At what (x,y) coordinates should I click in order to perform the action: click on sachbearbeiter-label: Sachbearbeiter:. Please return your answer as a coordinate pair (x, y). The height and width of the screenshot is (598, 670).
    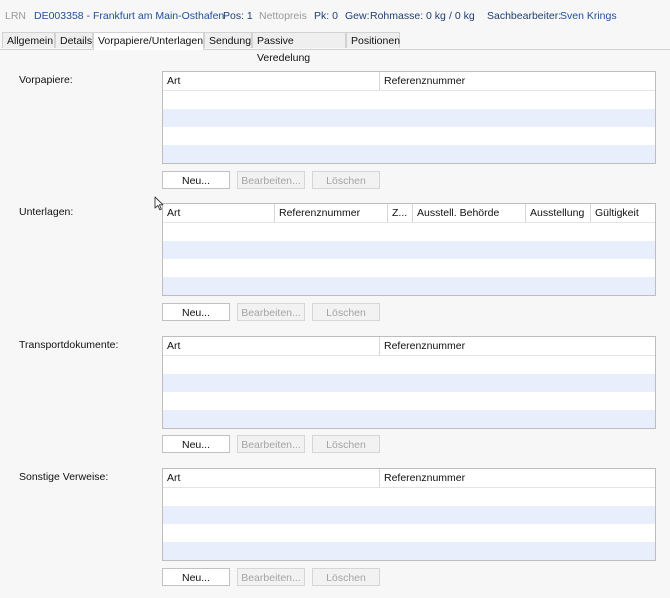
    Looking at the image, I should click on (524, 16).